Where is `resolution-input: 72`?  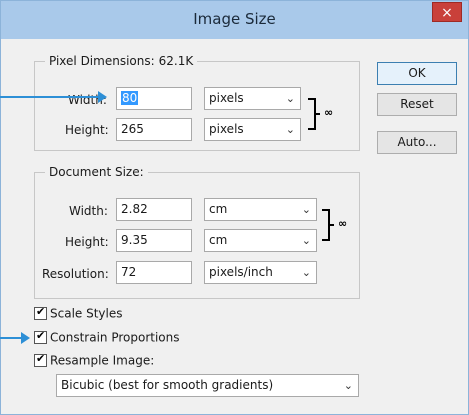 resolution-input: 72 is located at coordinates (154, 272).